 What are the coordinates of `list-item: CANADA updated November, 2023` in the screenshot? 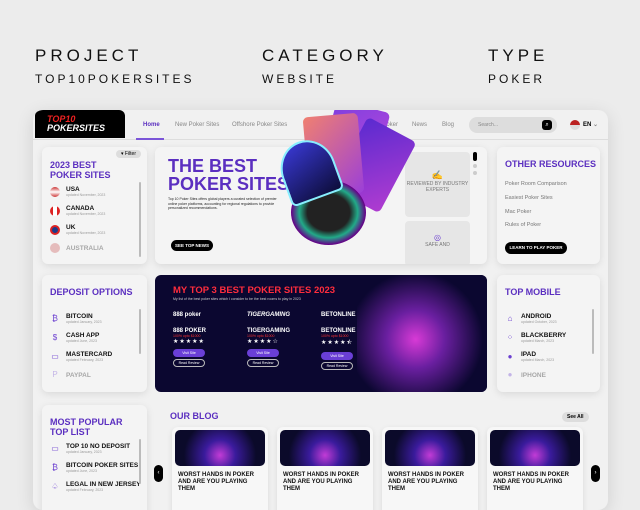 It's located at (77, 210).